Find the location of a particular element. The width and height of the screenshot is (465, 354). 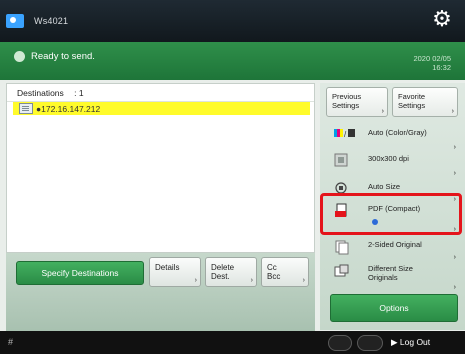

details-button: Details › is located at coordinates (175, 272).